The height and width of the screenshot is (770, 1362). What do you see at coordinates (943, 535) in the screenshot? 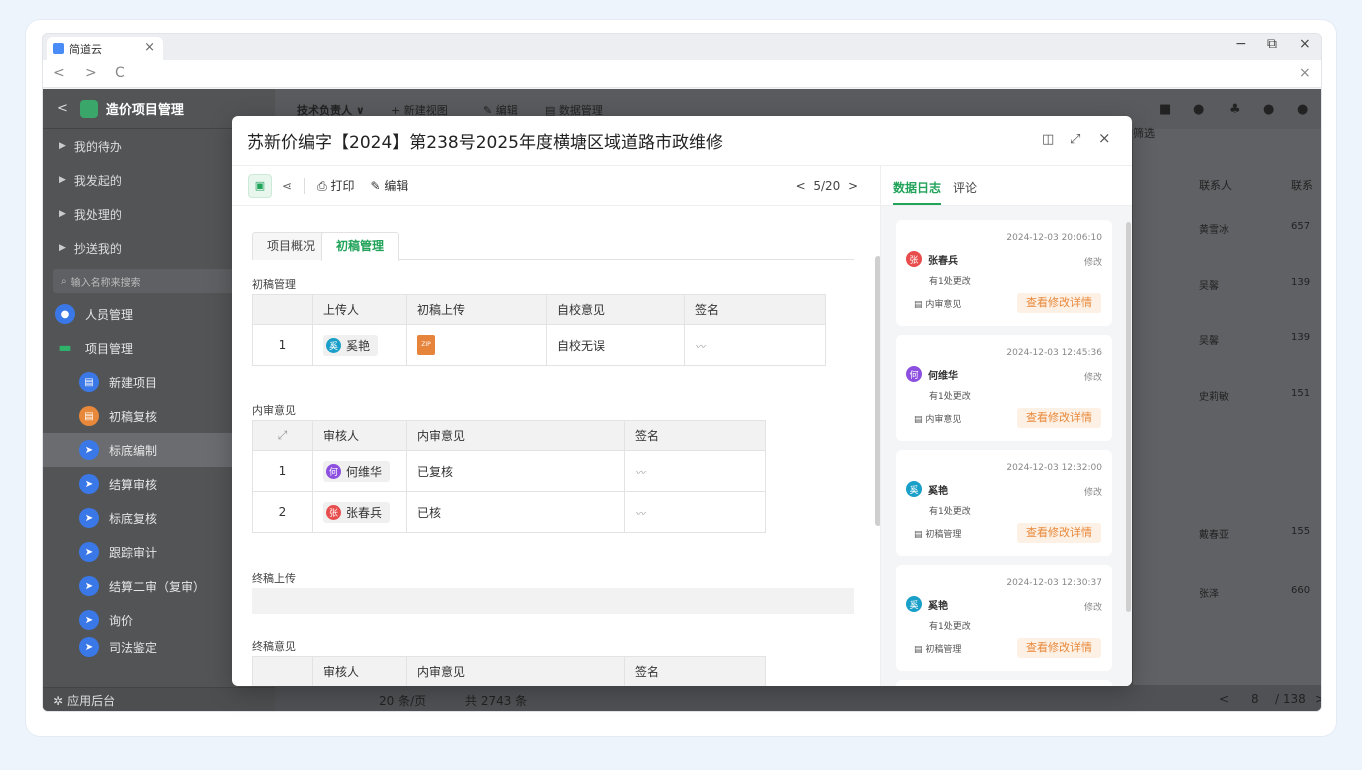
I see `log-module-name: 初稿管理` at bounding box center [943, 535].